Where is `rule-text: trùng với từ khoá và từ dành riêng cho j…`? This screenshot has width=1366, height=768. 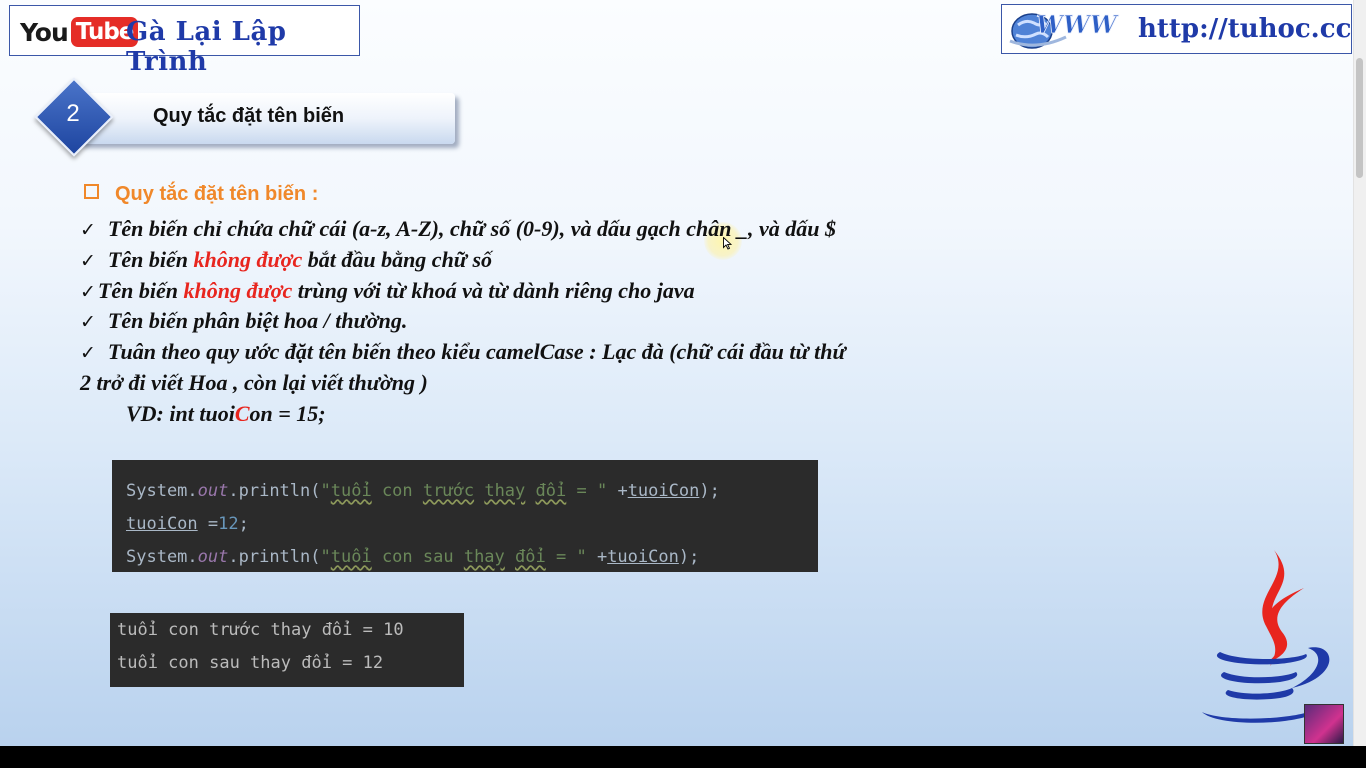
rule-text: trùng với từ khoá và từ dành riêng cho j… is located at coordinates (493, 290).